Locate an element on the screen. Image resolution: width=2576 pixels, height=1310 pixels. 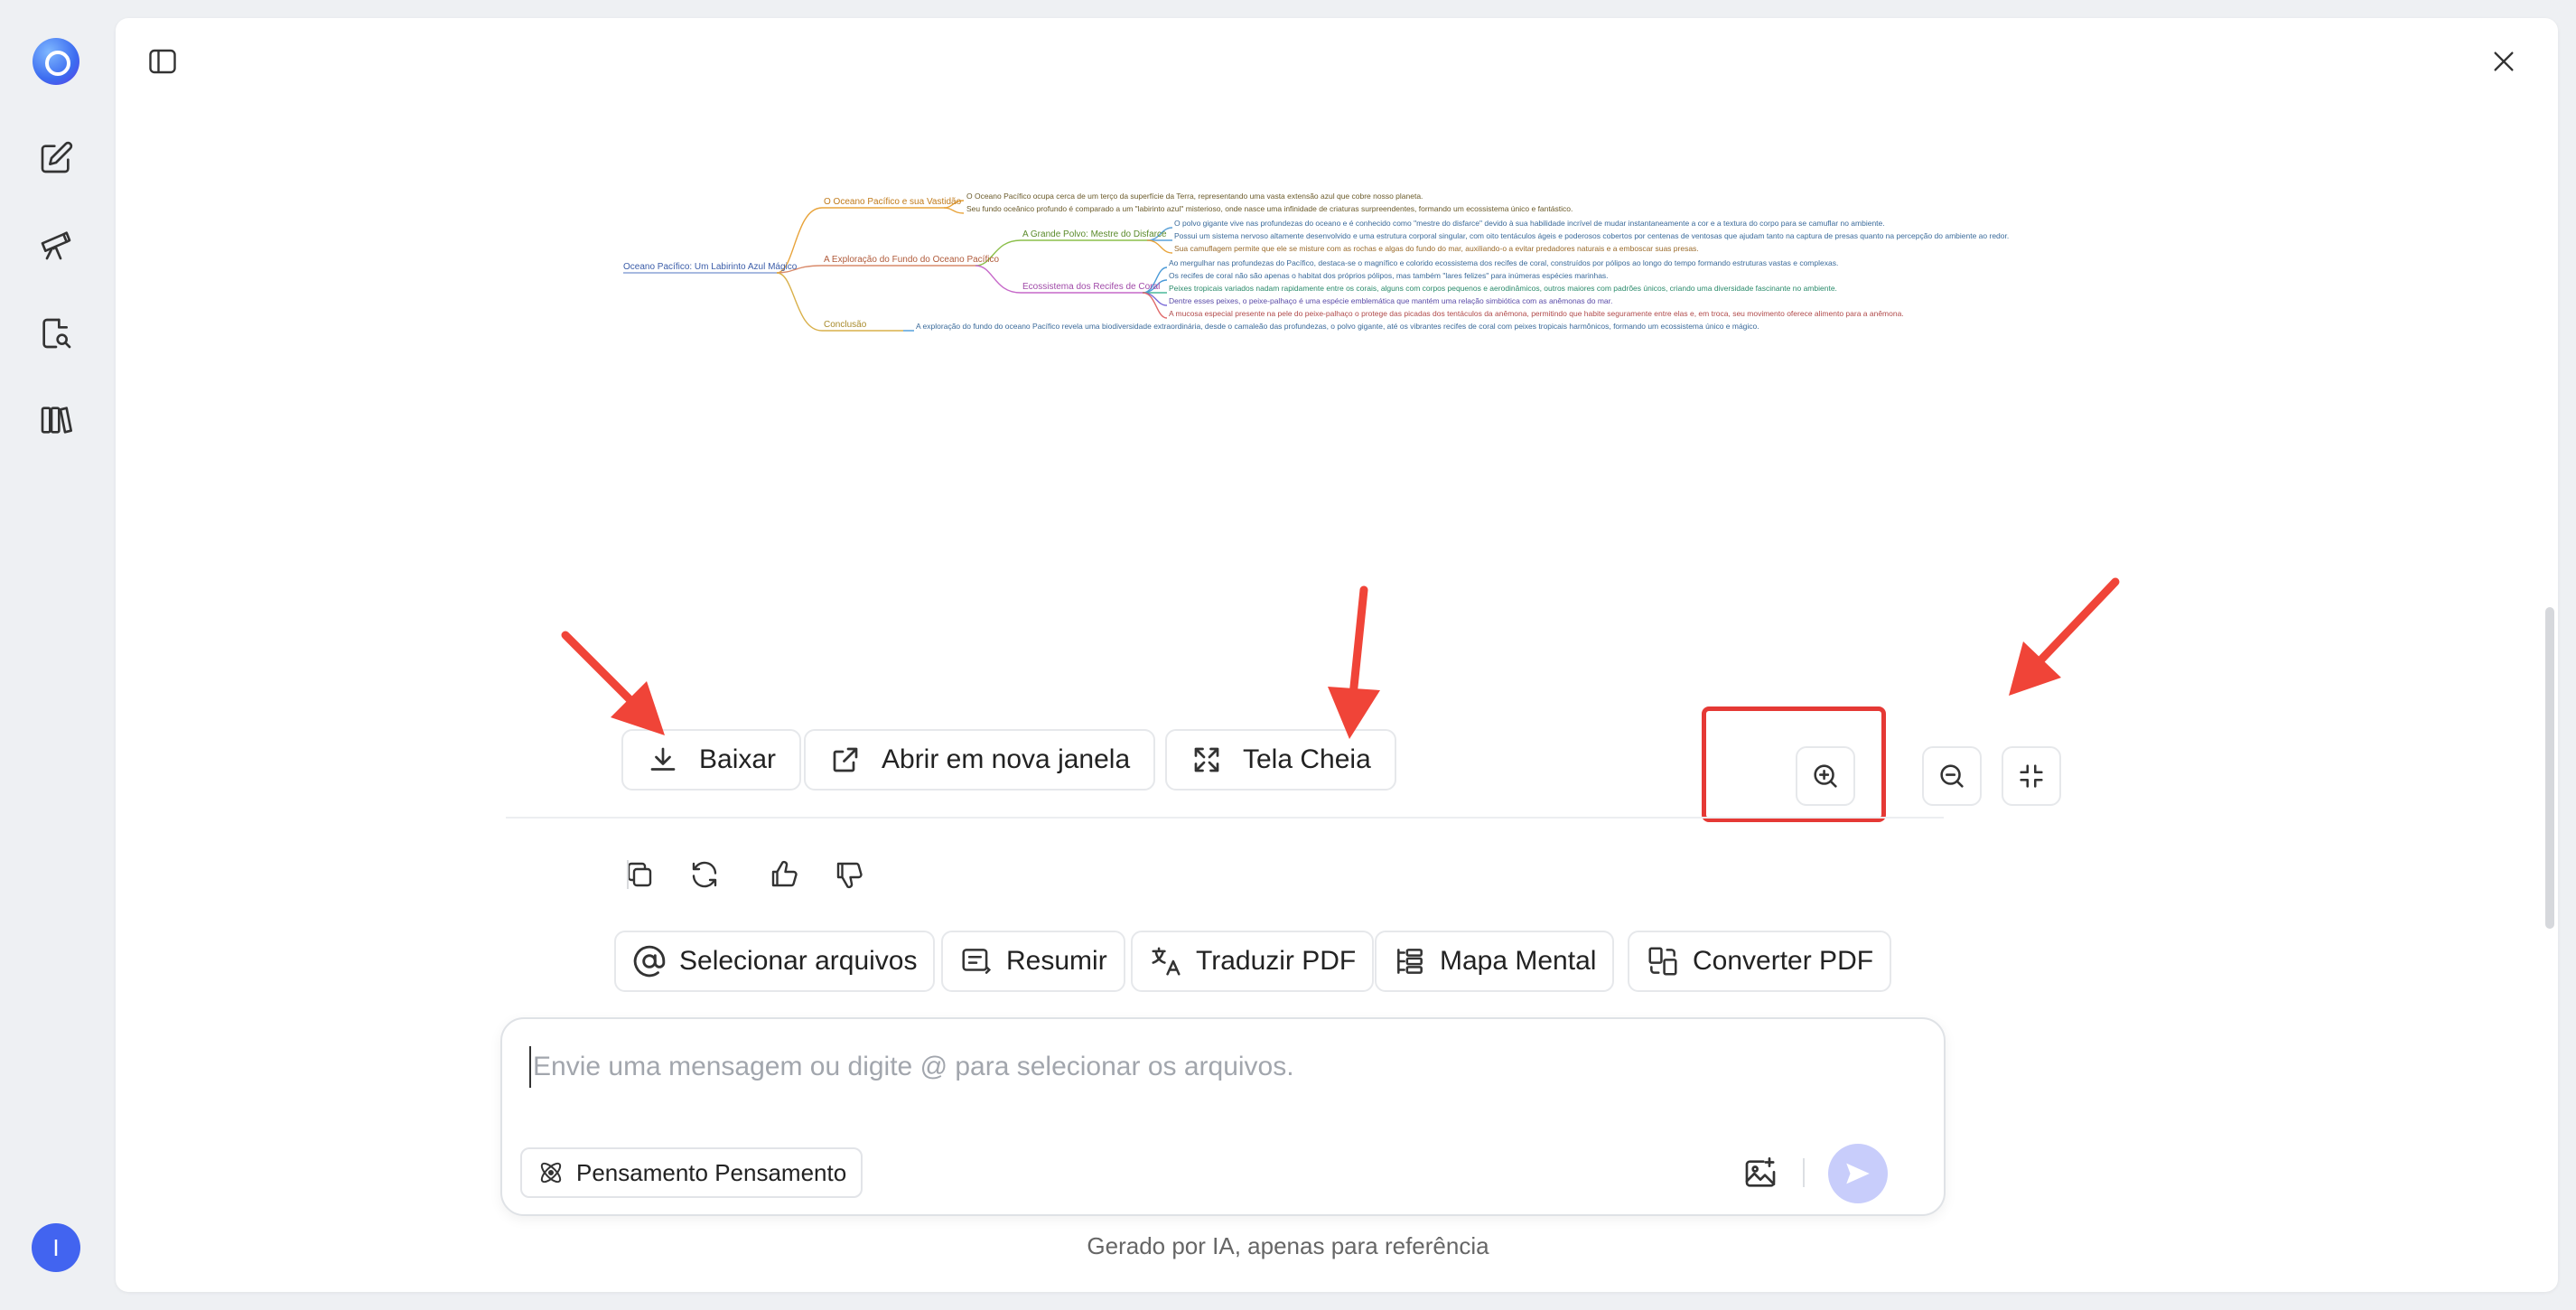
zoom-out-icon is located at coordinates (1952, 776).